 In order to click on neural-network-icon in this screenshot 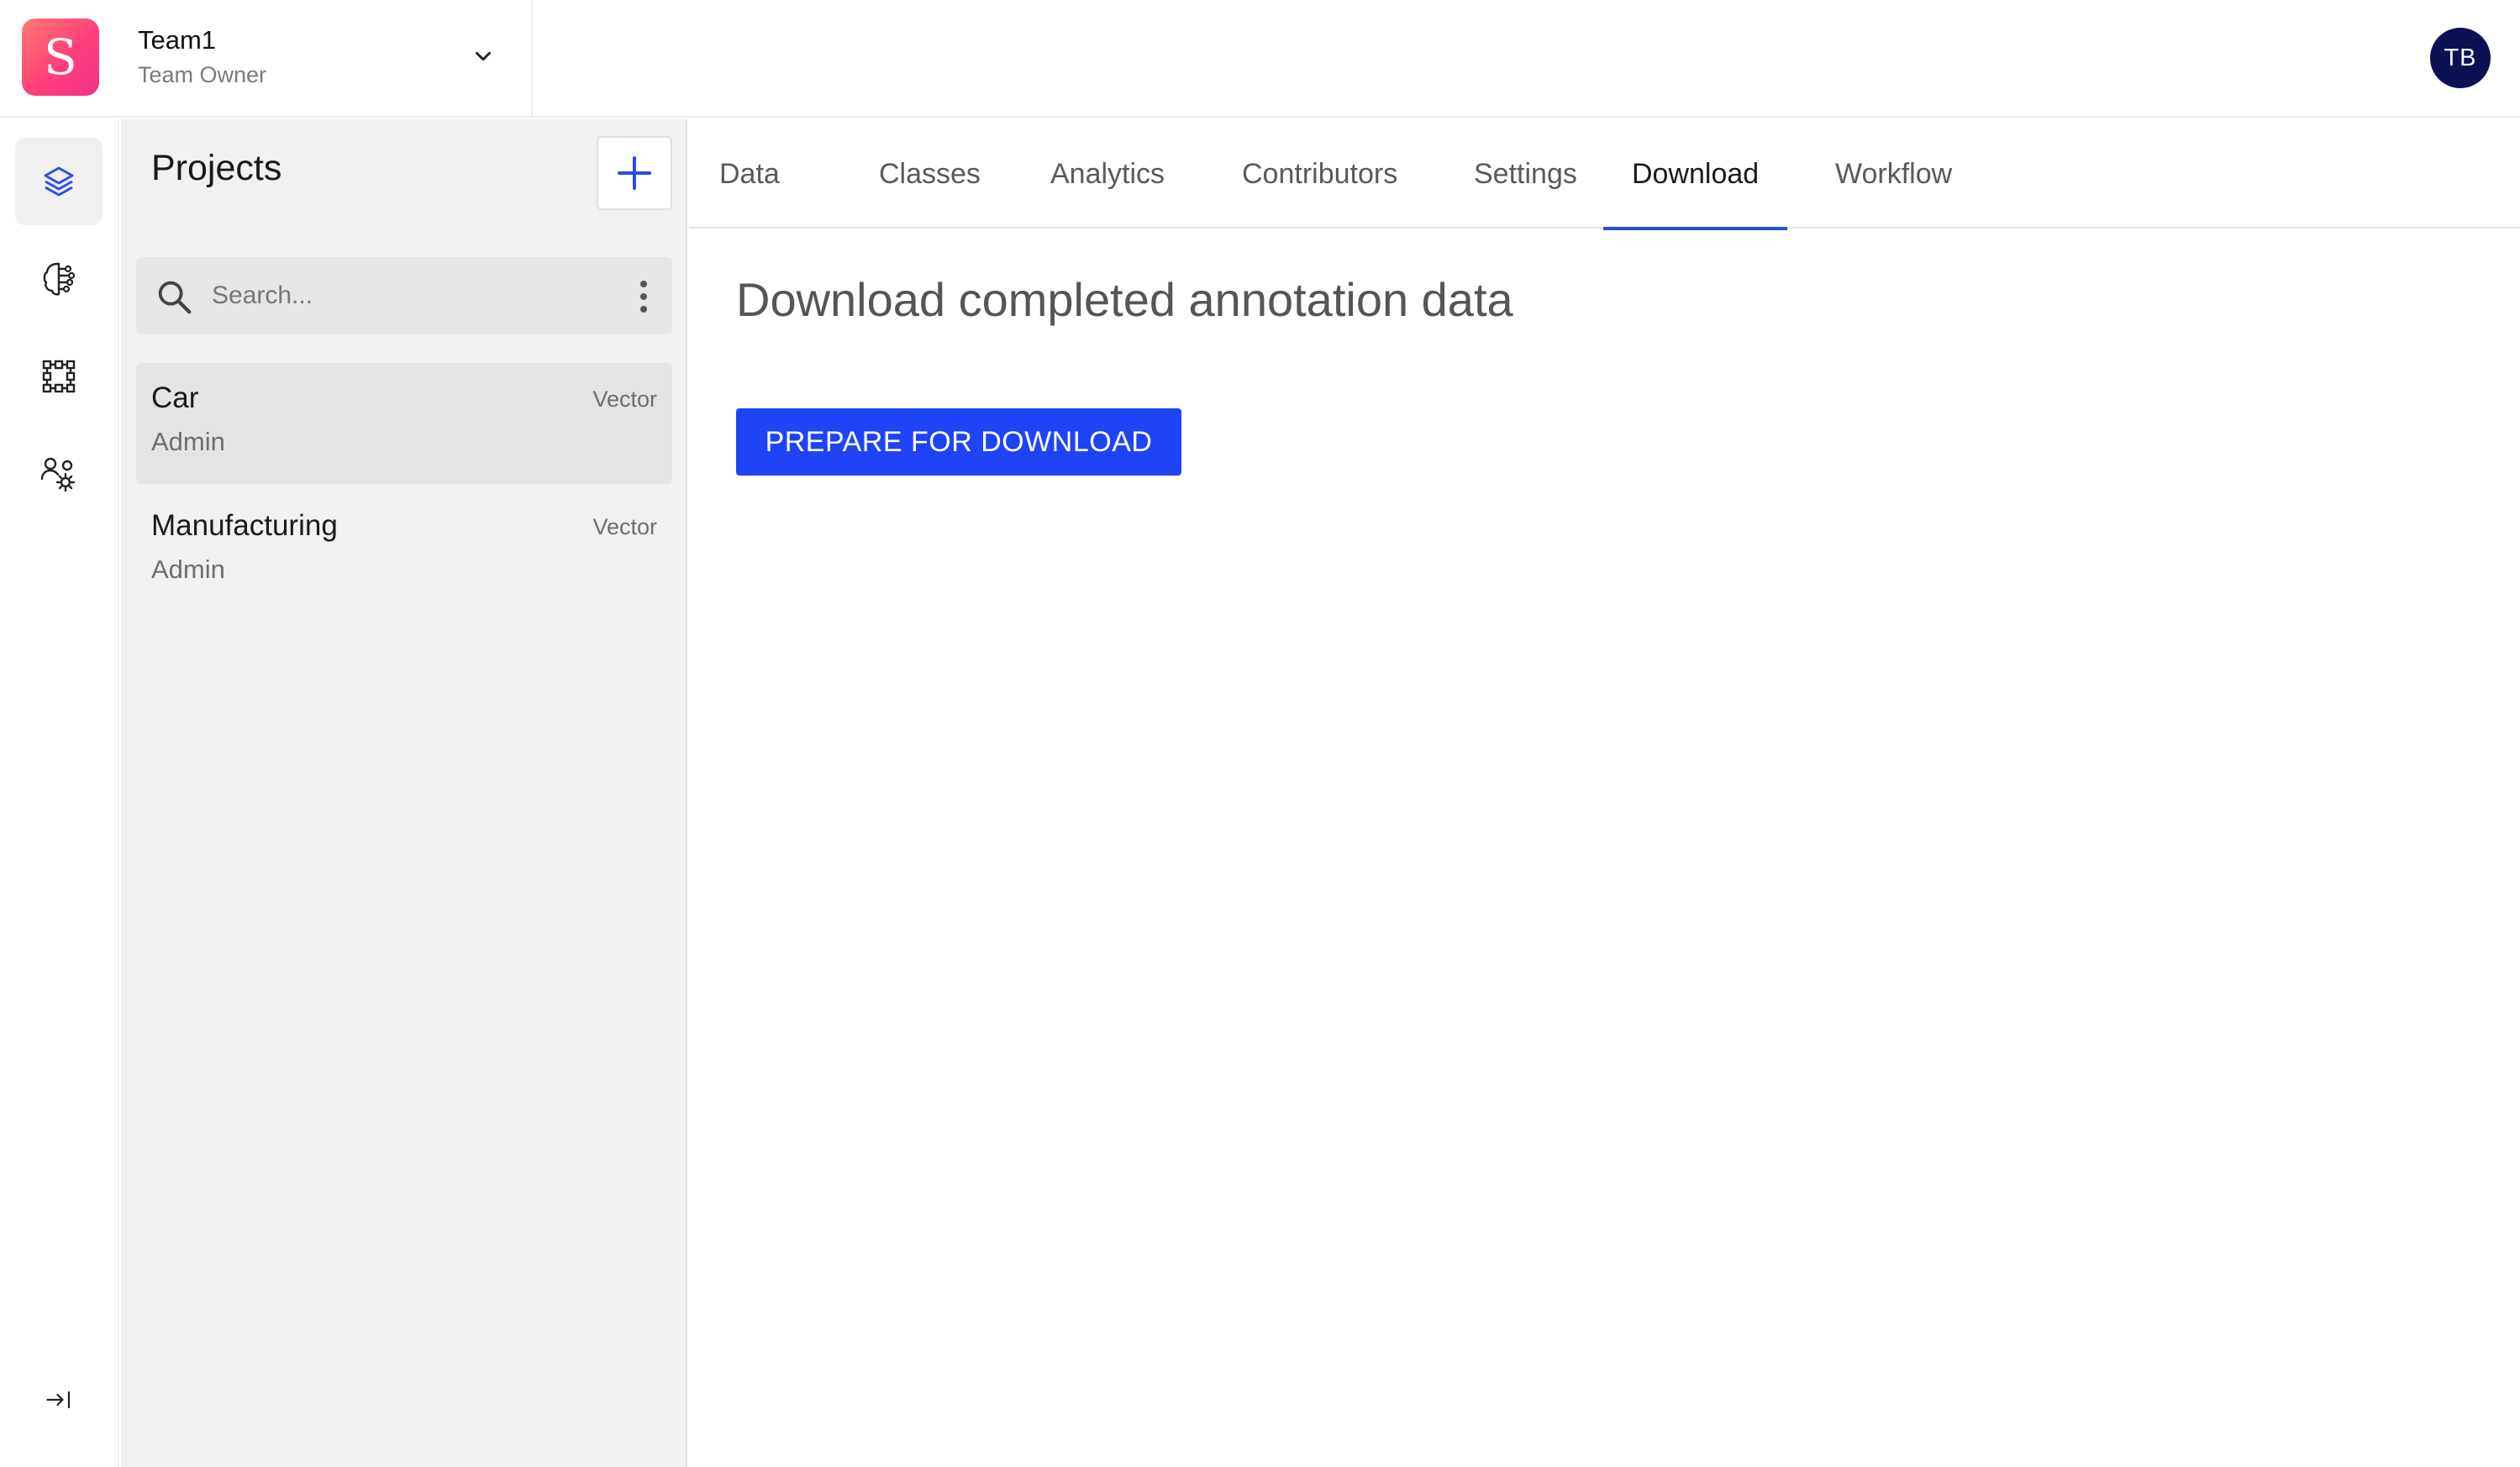, I will do `click(59, 279)`.